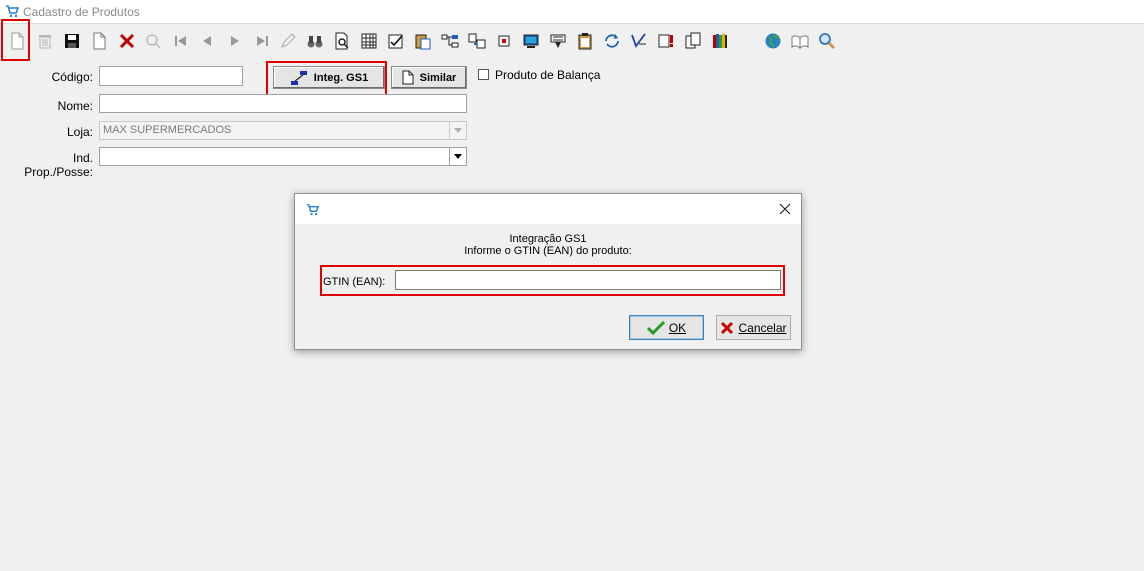  I want to click on ok-label: OK, so click(677, 327).